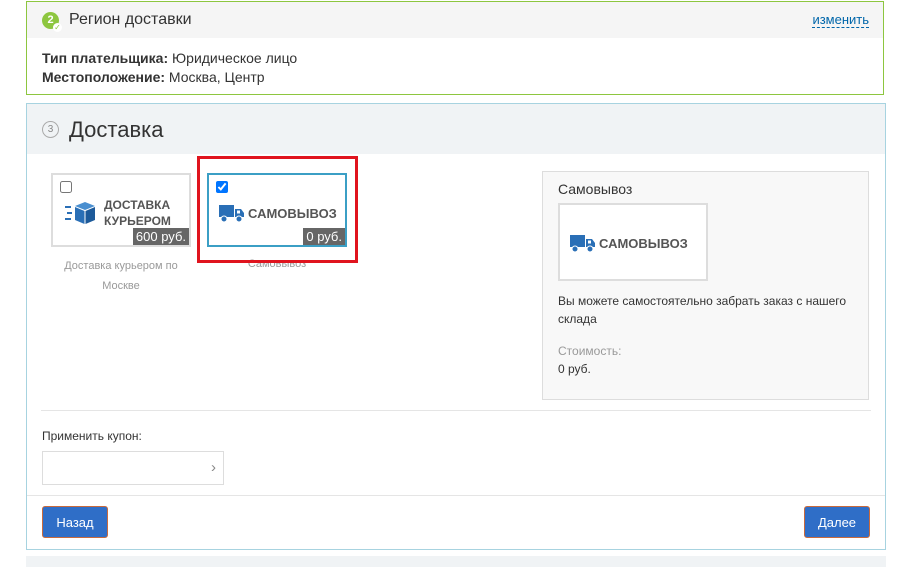 The image size is (912, 567). What do you see at coordinates (124, 469) in the screenshot?
I see `coupon-input` at bounding box center [124, 469].